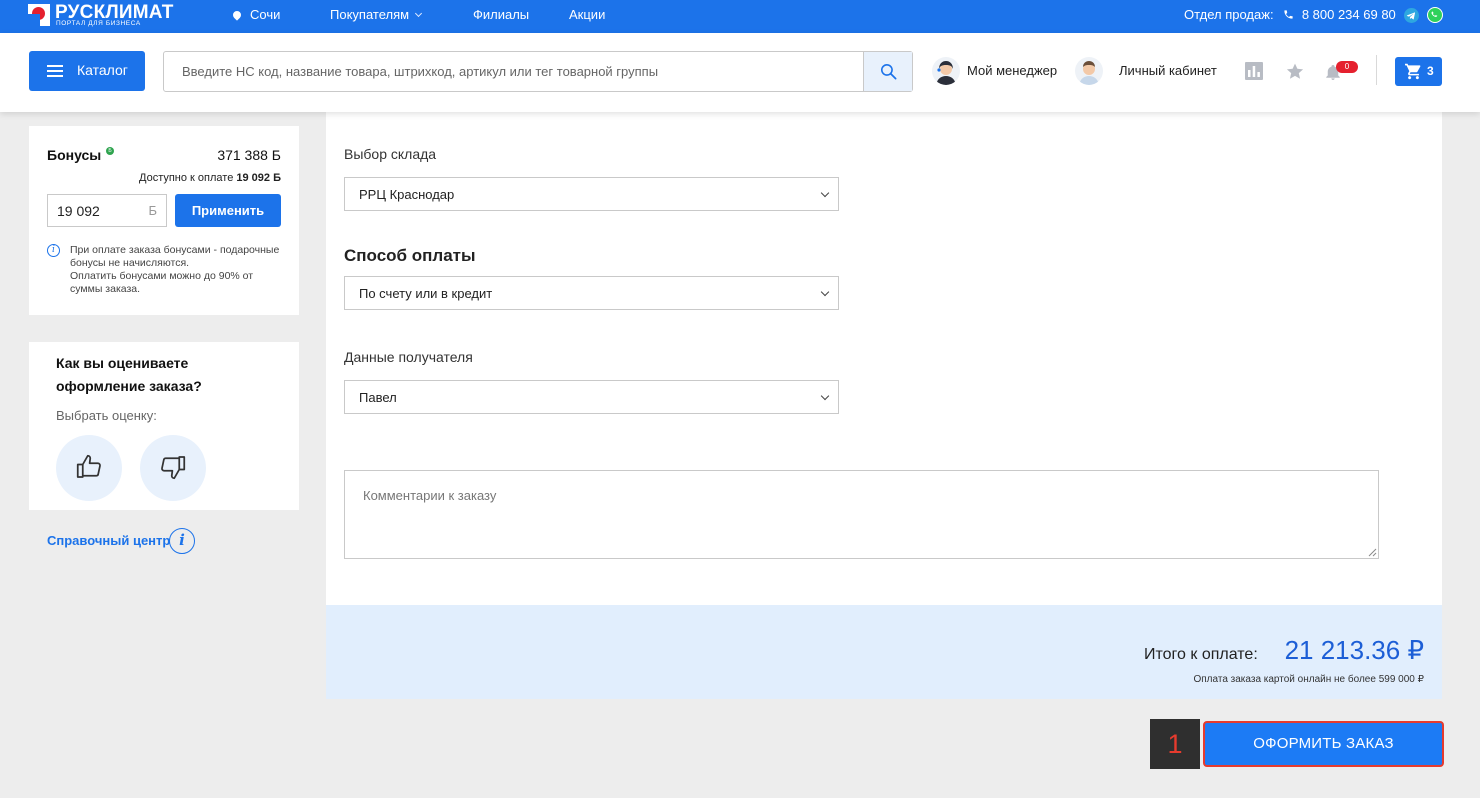 This screenshot has width=1480, height=798. I want to click on bonus-amount-value: 19 092, so click(78, 211).